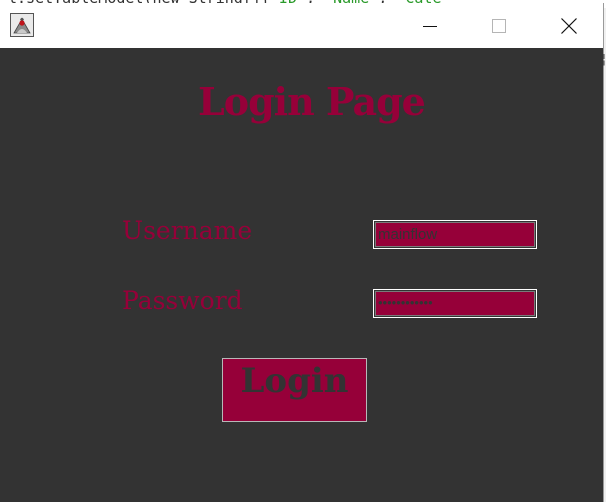 The width and height of the screenshot is (606, 502). Describe the element at coordinates (603, 59) in the screenshot. I see `background-edge-glyph: ¦` at that location.